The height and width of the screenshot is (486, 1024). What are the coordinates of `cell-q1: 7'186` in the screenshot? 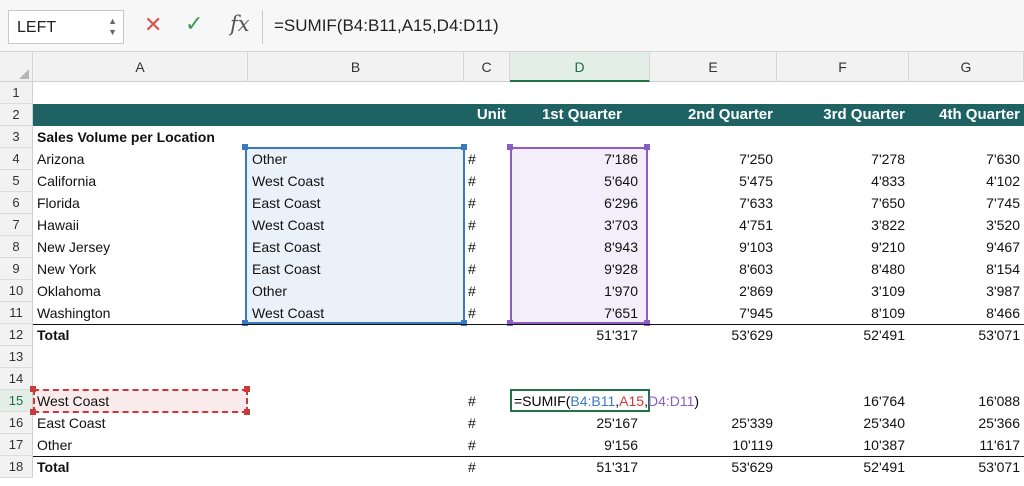 It's located at (580, 159).